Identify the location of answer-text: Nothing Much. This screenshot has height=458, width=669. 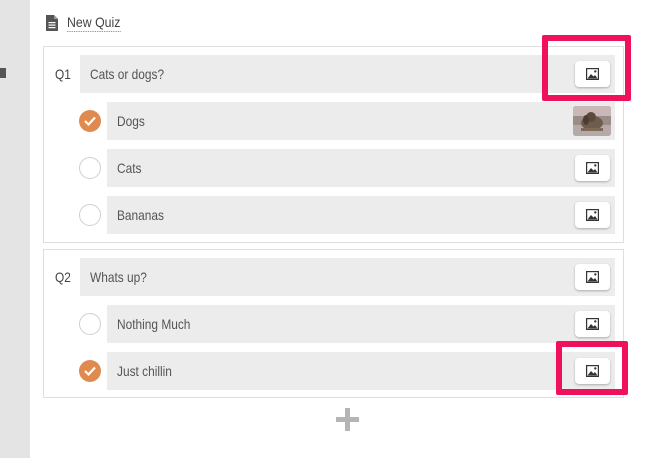
(154, 324).